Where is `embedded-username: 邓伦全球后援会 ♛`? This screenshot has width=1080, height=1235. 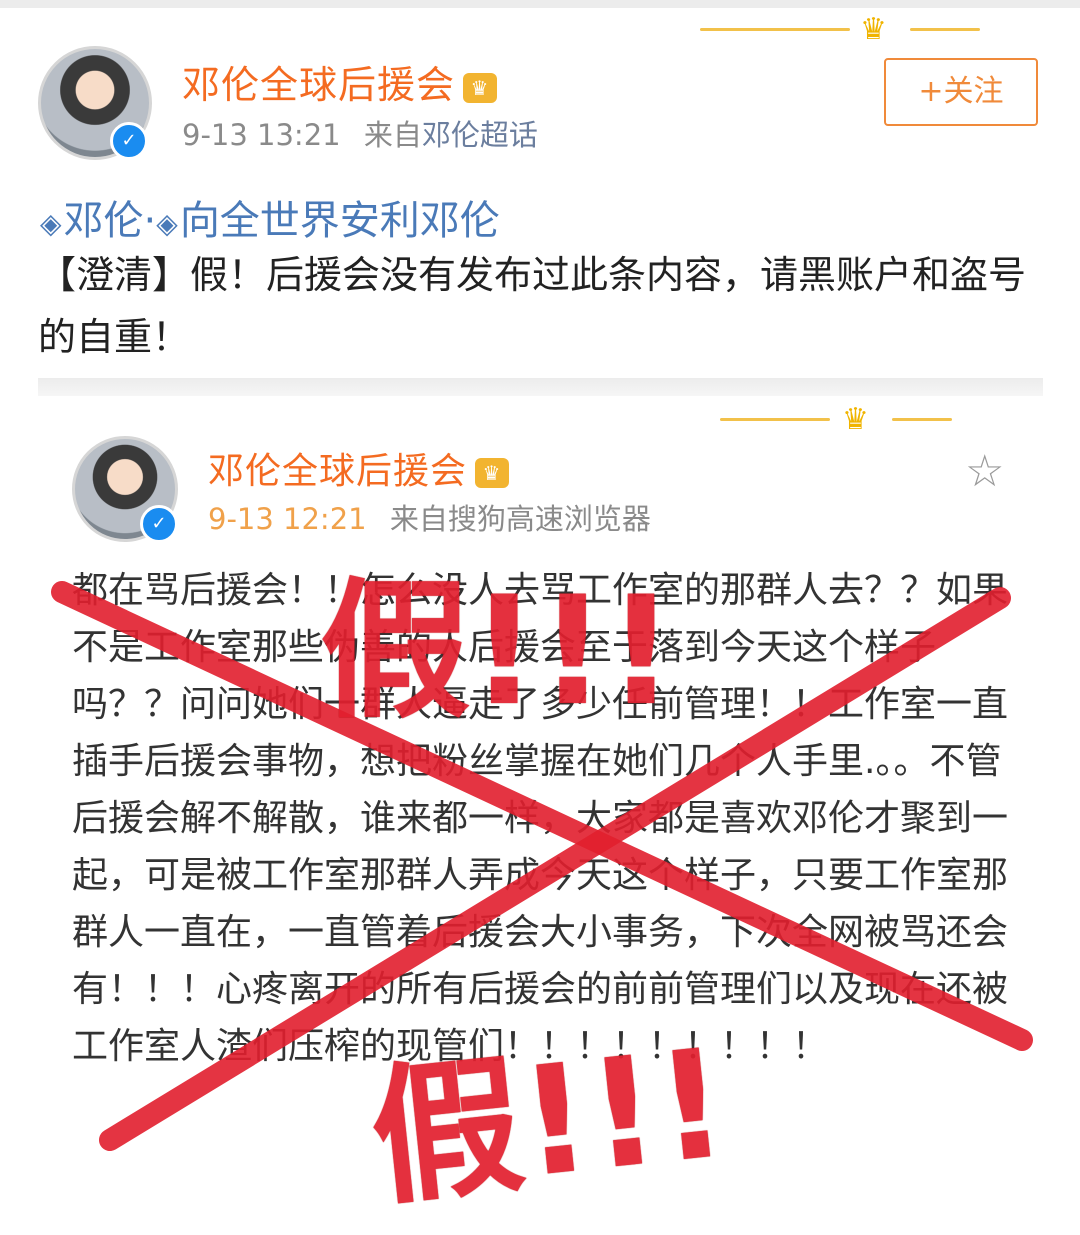 embedded-username: 邓伦全球后援会 ♛ is located at coordinates (359, 468).